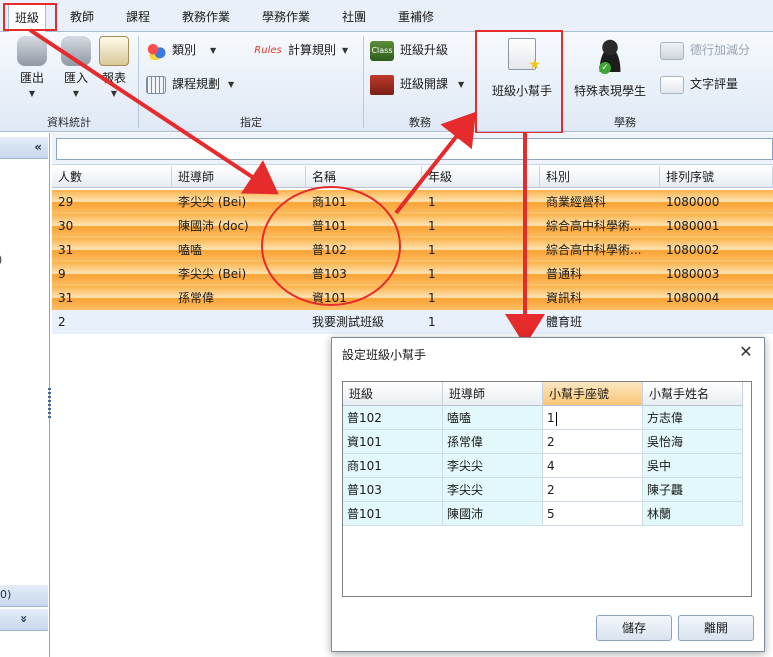 The height and width of the screenshot is (657, 773). Describe the element at coordinates (75, 78) in the screenshot. I see `import-label: 匯入` at that location.